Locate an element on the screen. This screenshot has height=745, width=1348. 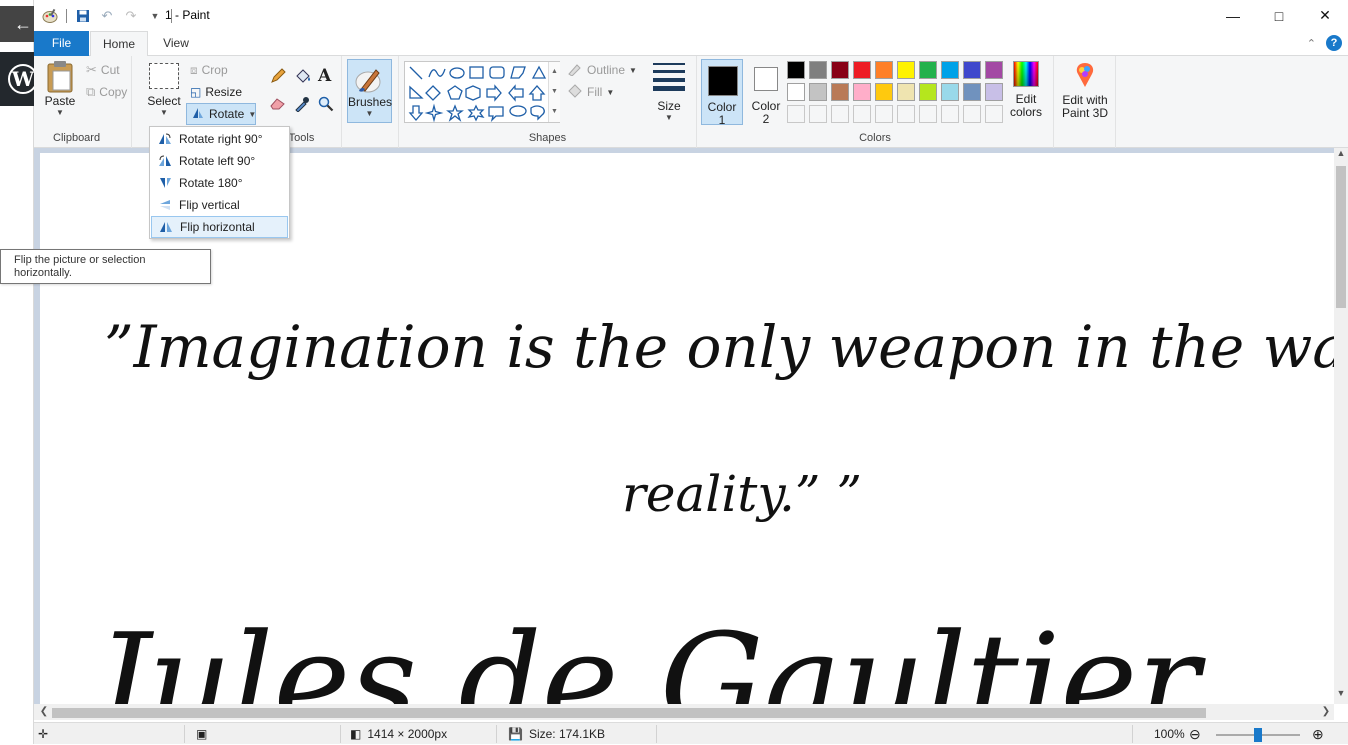
scroll-down-icon: ▼ is located at coordinates (1341, 695).